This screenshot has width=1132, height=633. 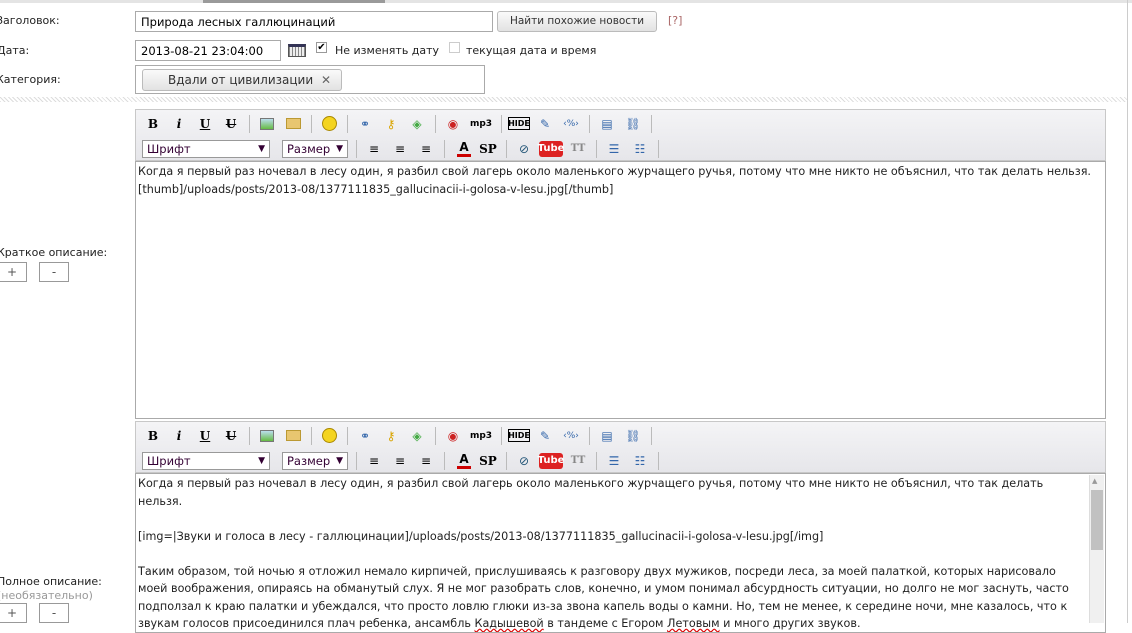 I want to click on short-shrink-button: -, so click(x=54, y=272).